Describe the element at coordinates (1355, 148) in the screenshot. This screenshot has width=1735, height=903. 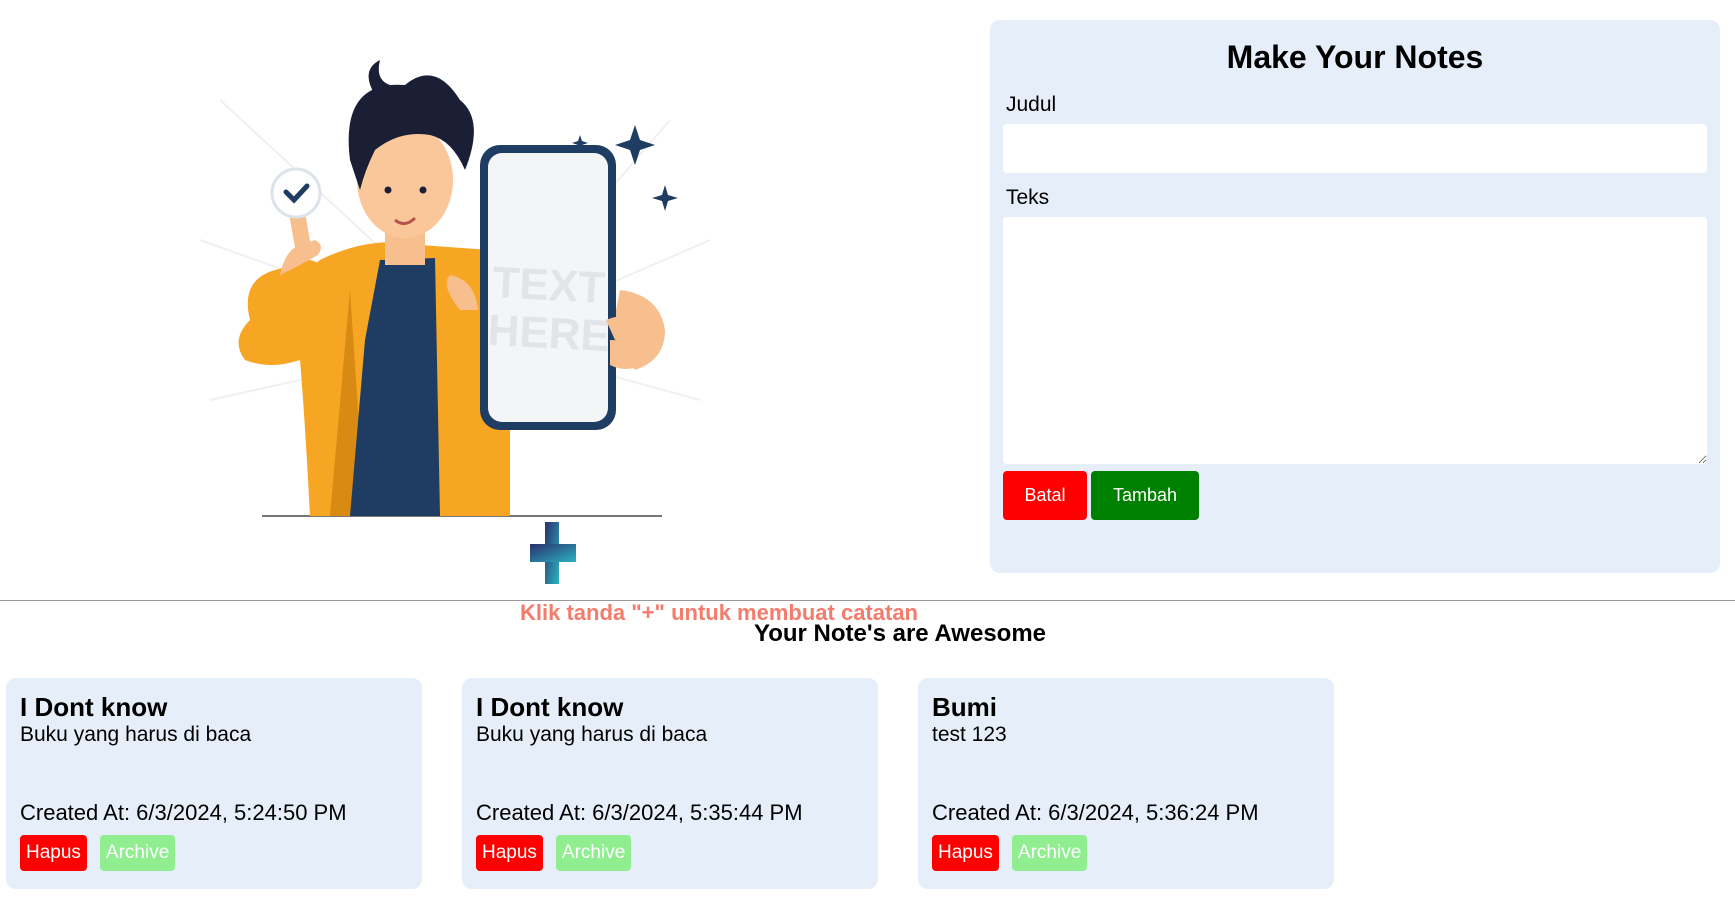
I see `title-input` at that location.